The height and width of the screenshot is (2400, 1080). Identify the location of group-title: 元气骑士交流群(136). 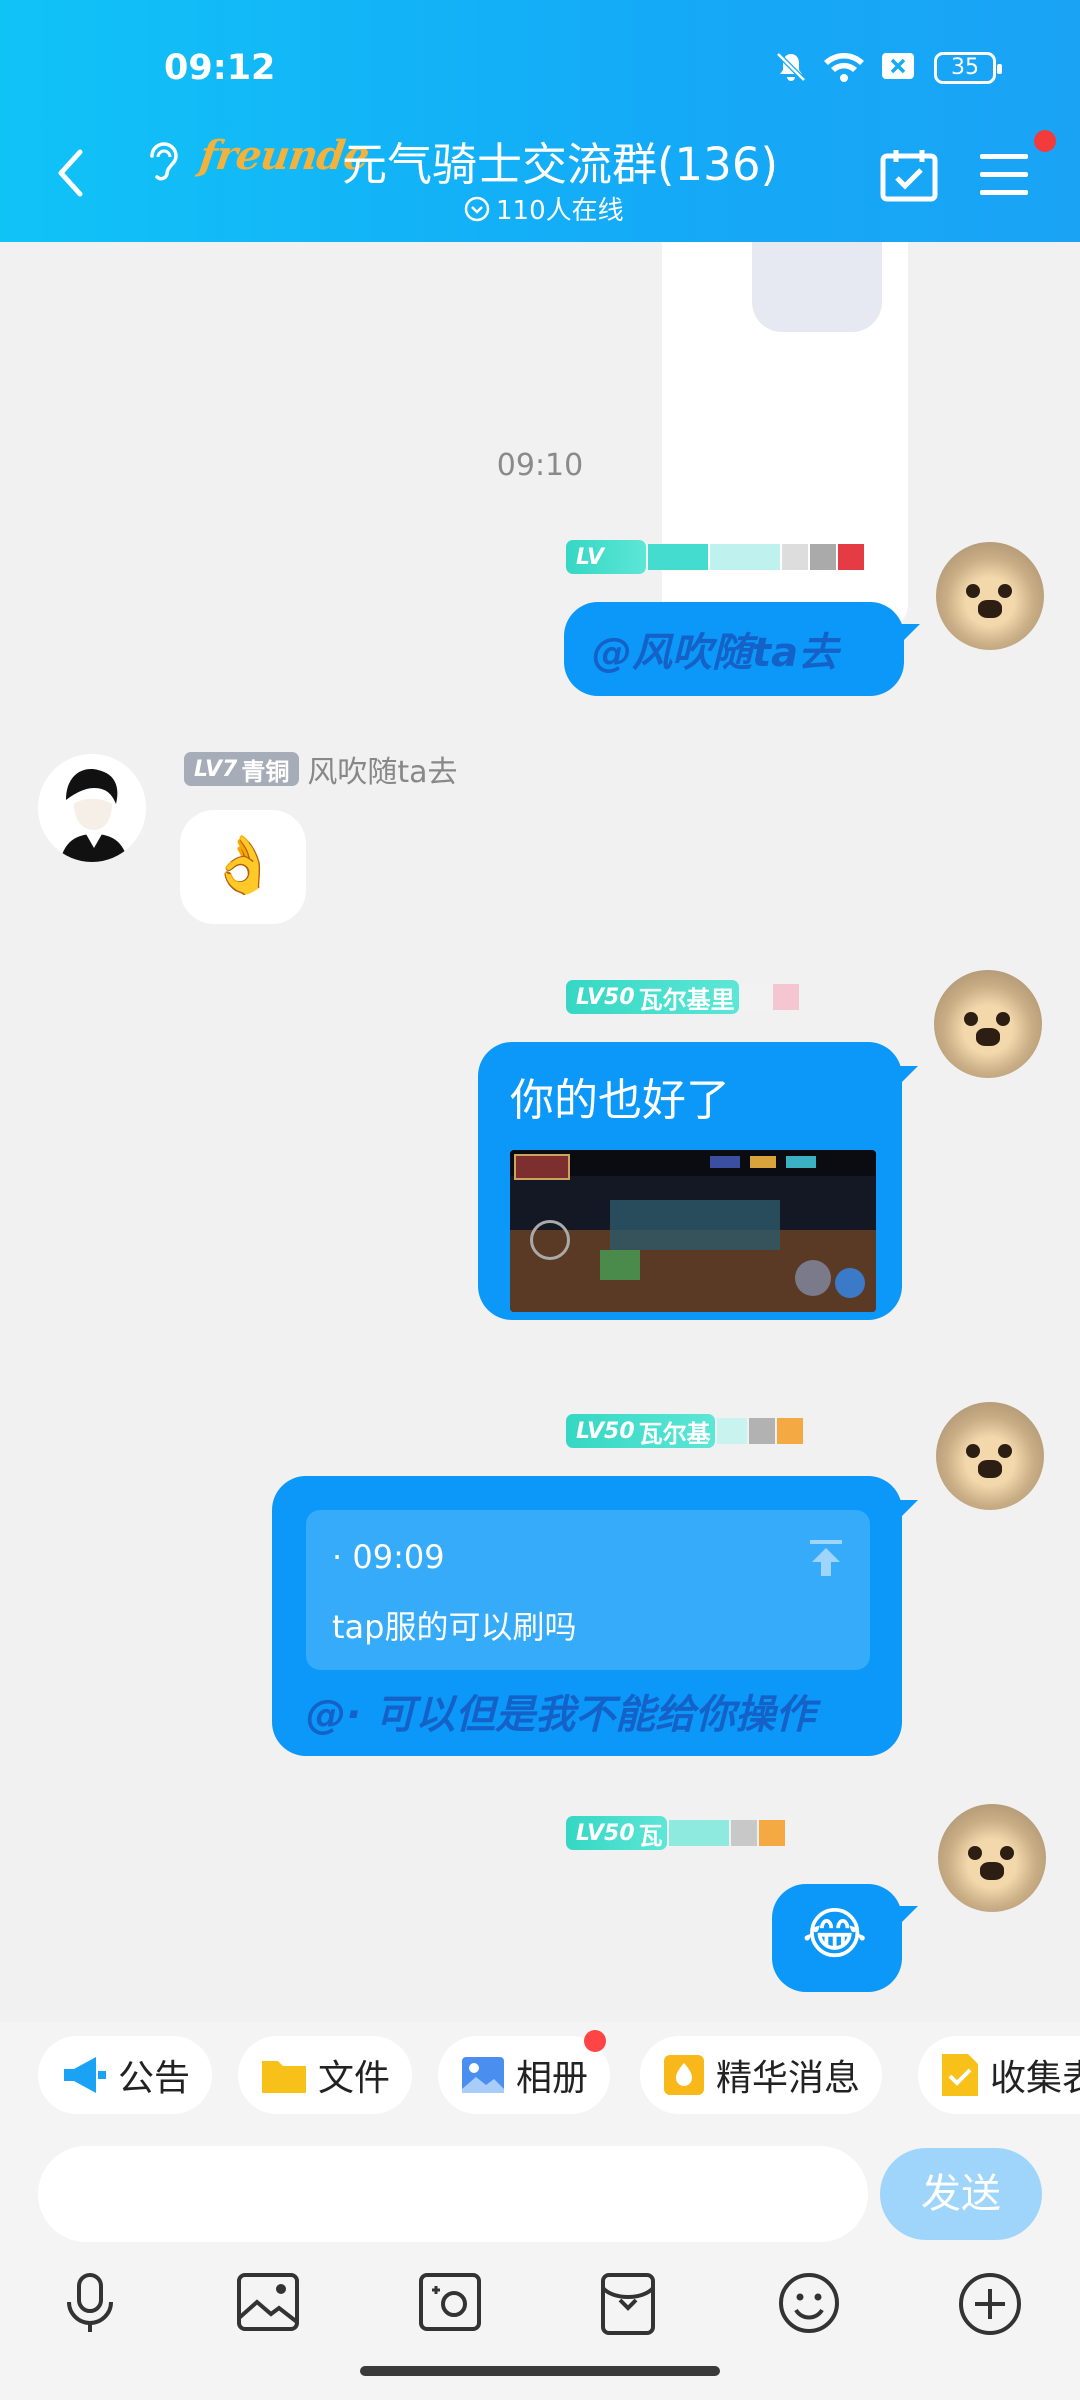
(560, 160).